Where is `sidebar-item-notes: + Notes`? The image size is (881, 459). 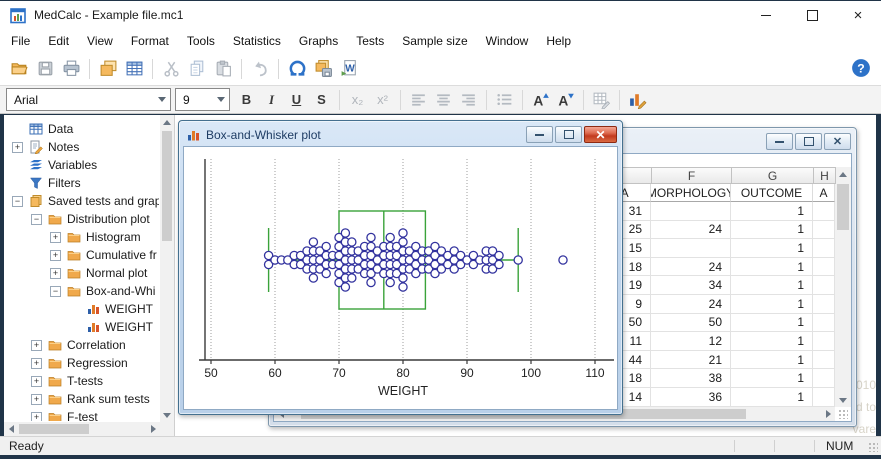 sidebar-item-notes: + Notes is located at coordinates (81, 147).